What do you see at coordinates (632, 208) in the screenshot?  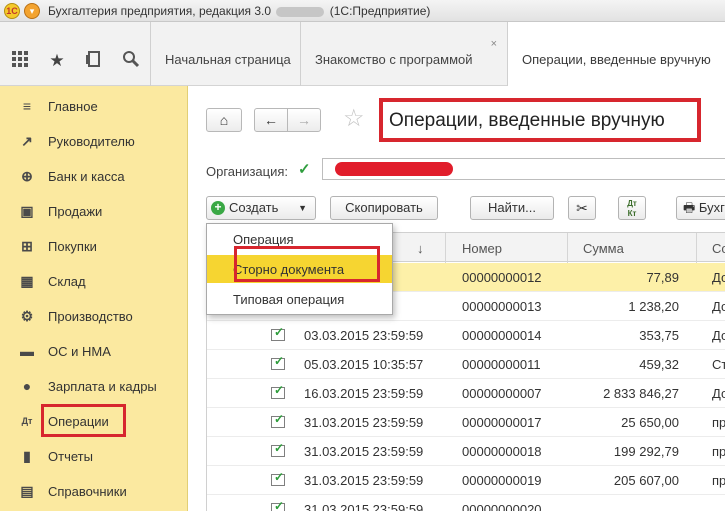 I see `dt-kt-button: Дт Кт` at bounding box center [632, 208].